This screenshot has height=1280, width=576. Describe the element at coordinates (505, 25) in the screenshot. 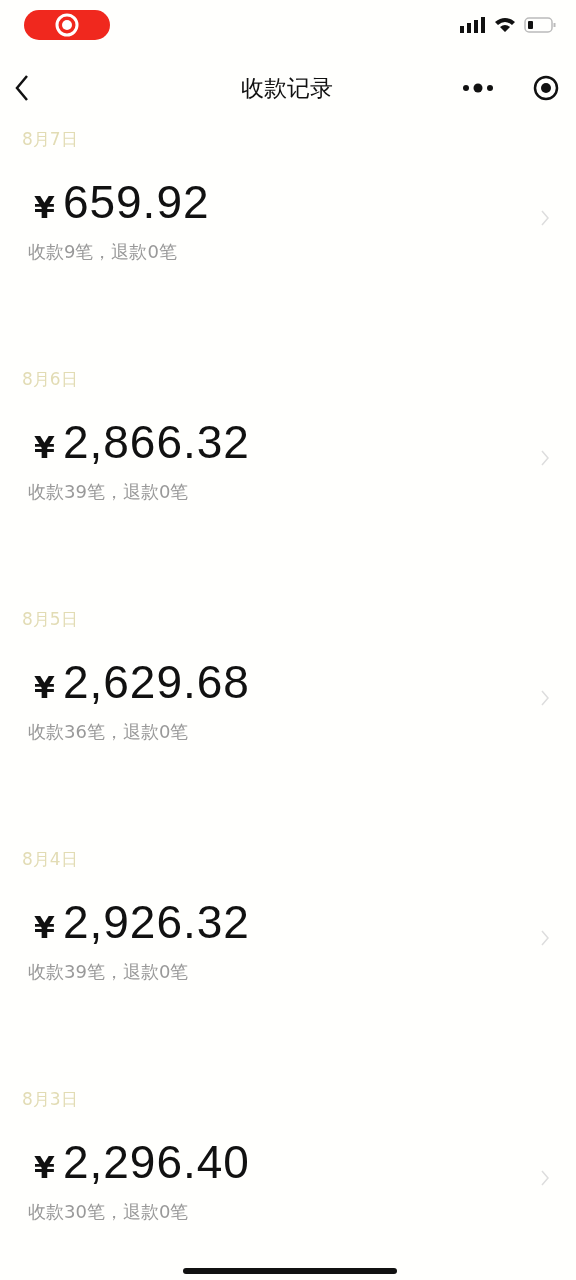

I see `wifi-icon` at that location.